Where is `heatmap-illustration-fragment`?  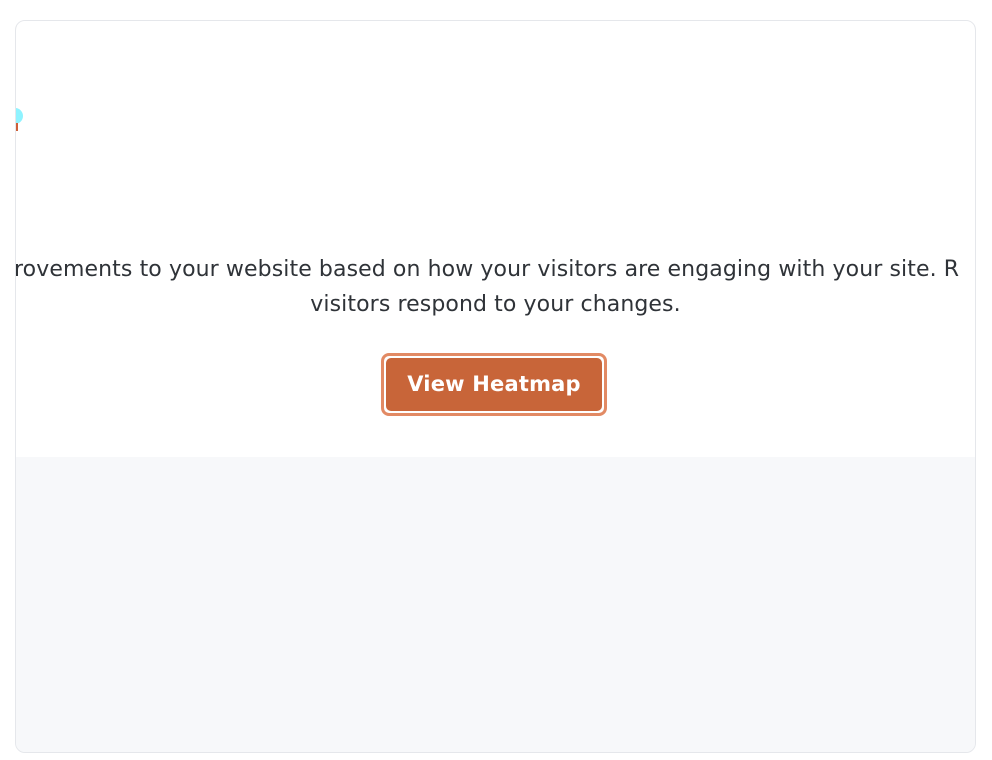
heatmap-illustration-fragment is located at coordinates (19, 119).